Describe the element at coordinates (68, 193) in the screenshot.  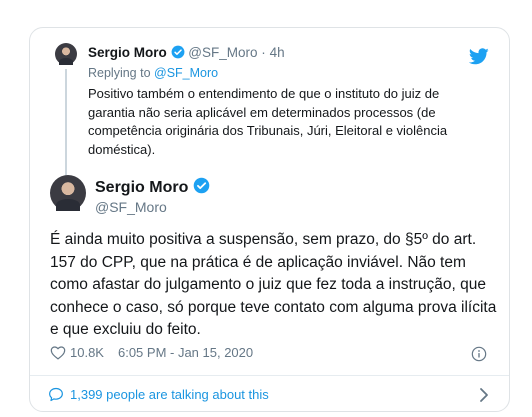
I see `author-avatar` at that location.